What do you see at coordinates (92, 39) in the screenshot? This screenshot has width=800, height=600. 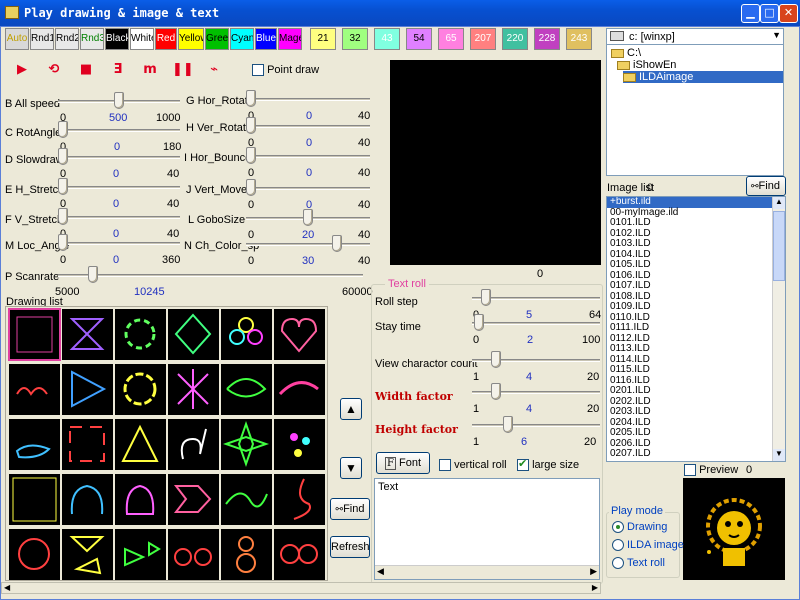 I see `color-button-rnd3: Rnd3` at bounding box center [92, 39].